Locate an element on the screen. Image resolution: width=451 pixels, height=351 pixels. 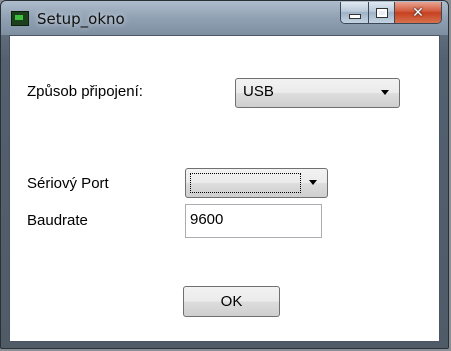
close-icon: ✕ is located at coordinates (418, 12).